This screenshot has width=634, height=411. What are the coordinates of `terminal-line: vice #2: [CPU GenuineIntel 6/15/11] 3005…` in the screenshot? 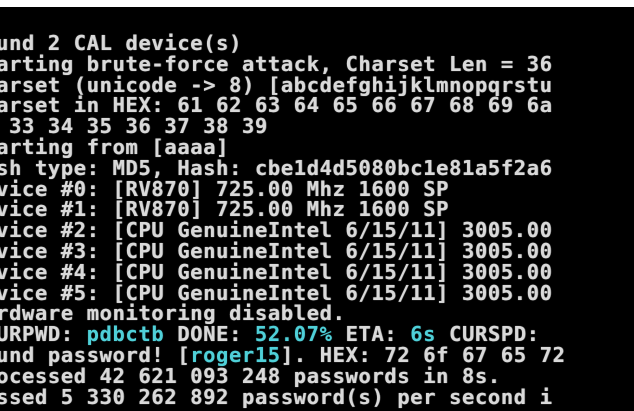 It's located at (276, 230).